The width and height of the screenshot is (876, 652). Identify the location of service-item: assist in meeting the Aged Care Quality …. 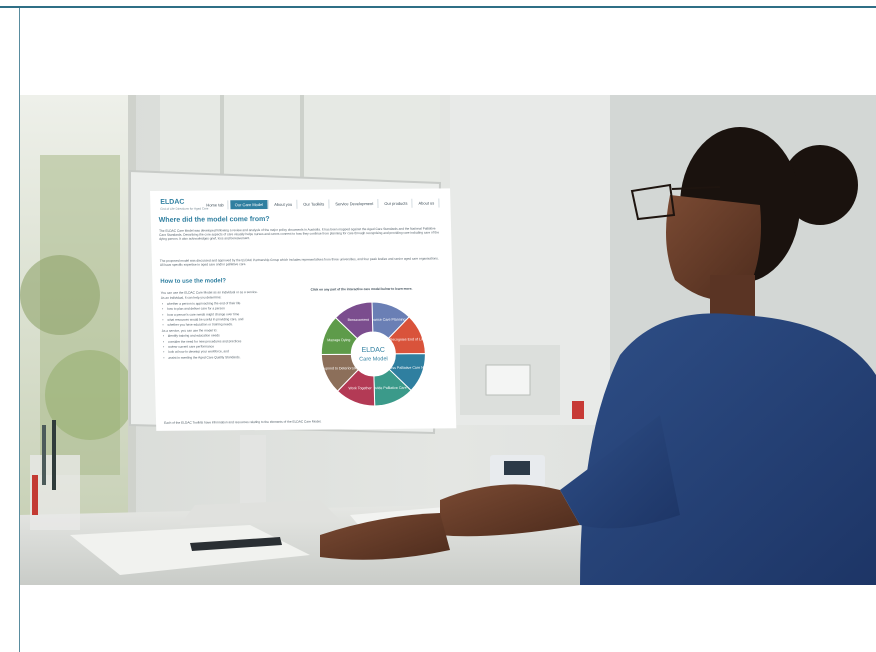
(226, 358).